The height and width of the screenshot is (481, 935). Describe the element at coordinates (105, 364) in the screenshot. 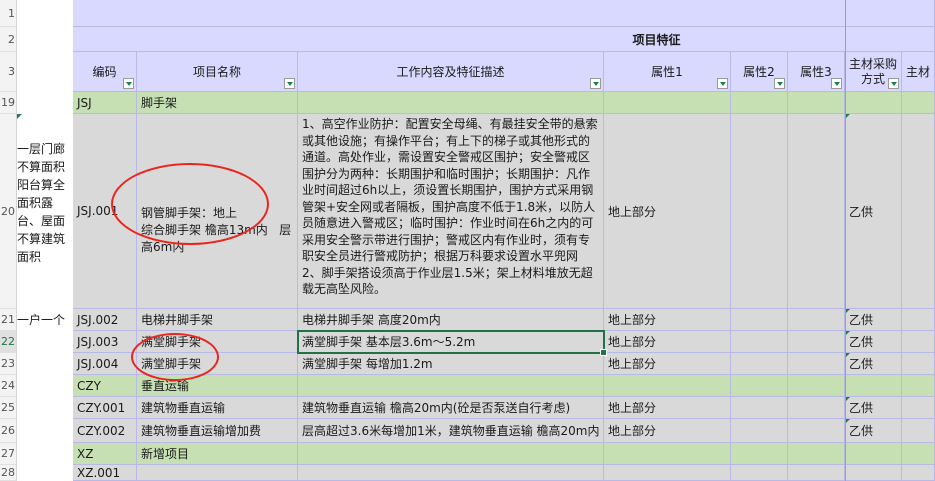

I see `cell-code: JSJ.004` at that location.